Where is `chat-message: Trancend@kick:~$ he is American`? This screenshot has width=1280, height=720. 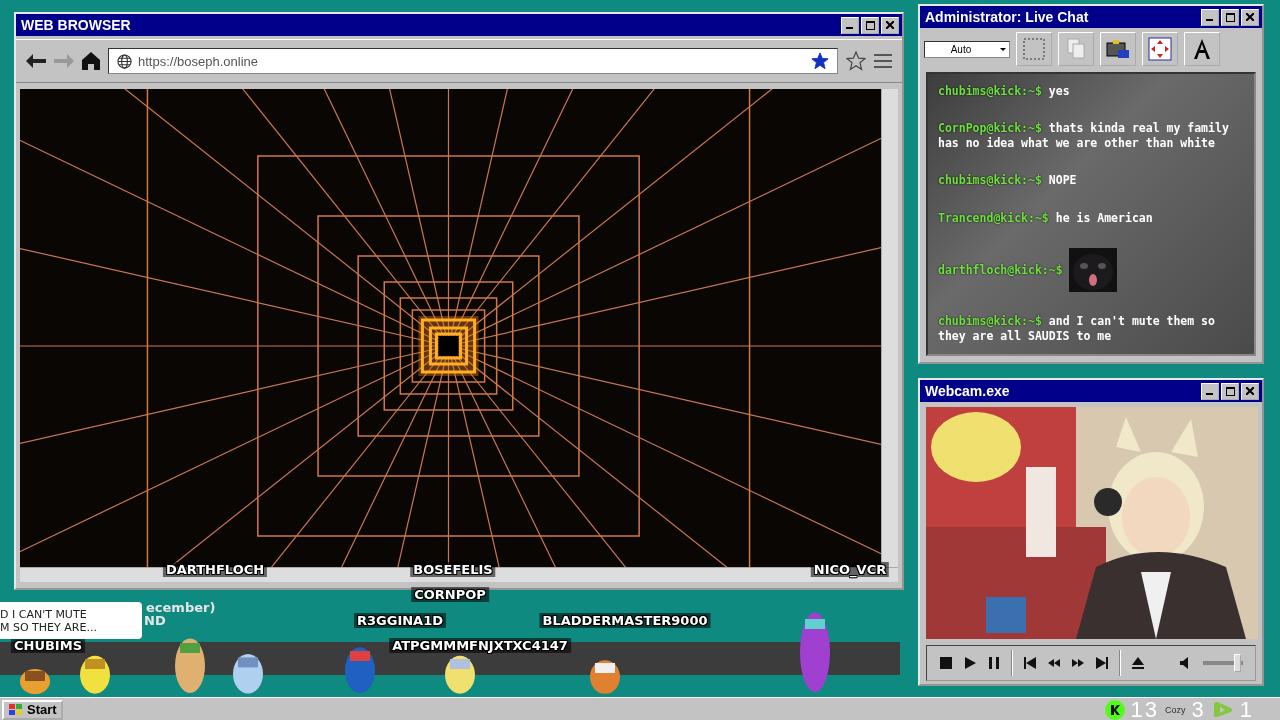 chat-message: Trancend@kick:~$ he is American is located at coordinates (1045, 218).